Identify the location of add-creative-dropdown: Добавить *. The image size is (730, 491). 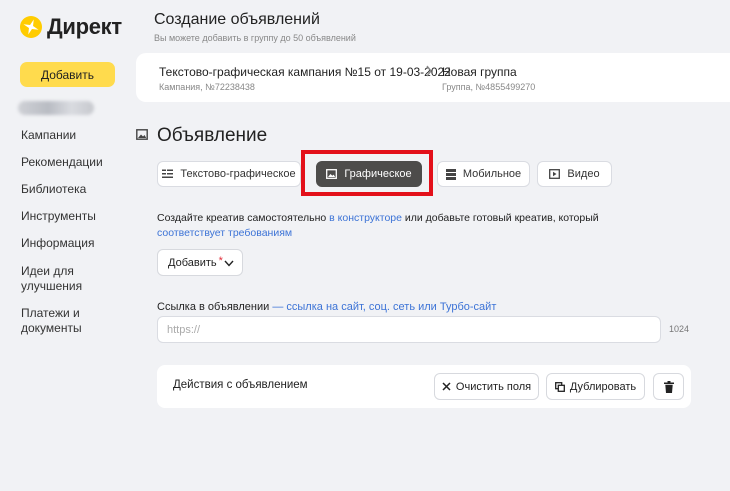
(200, 262).